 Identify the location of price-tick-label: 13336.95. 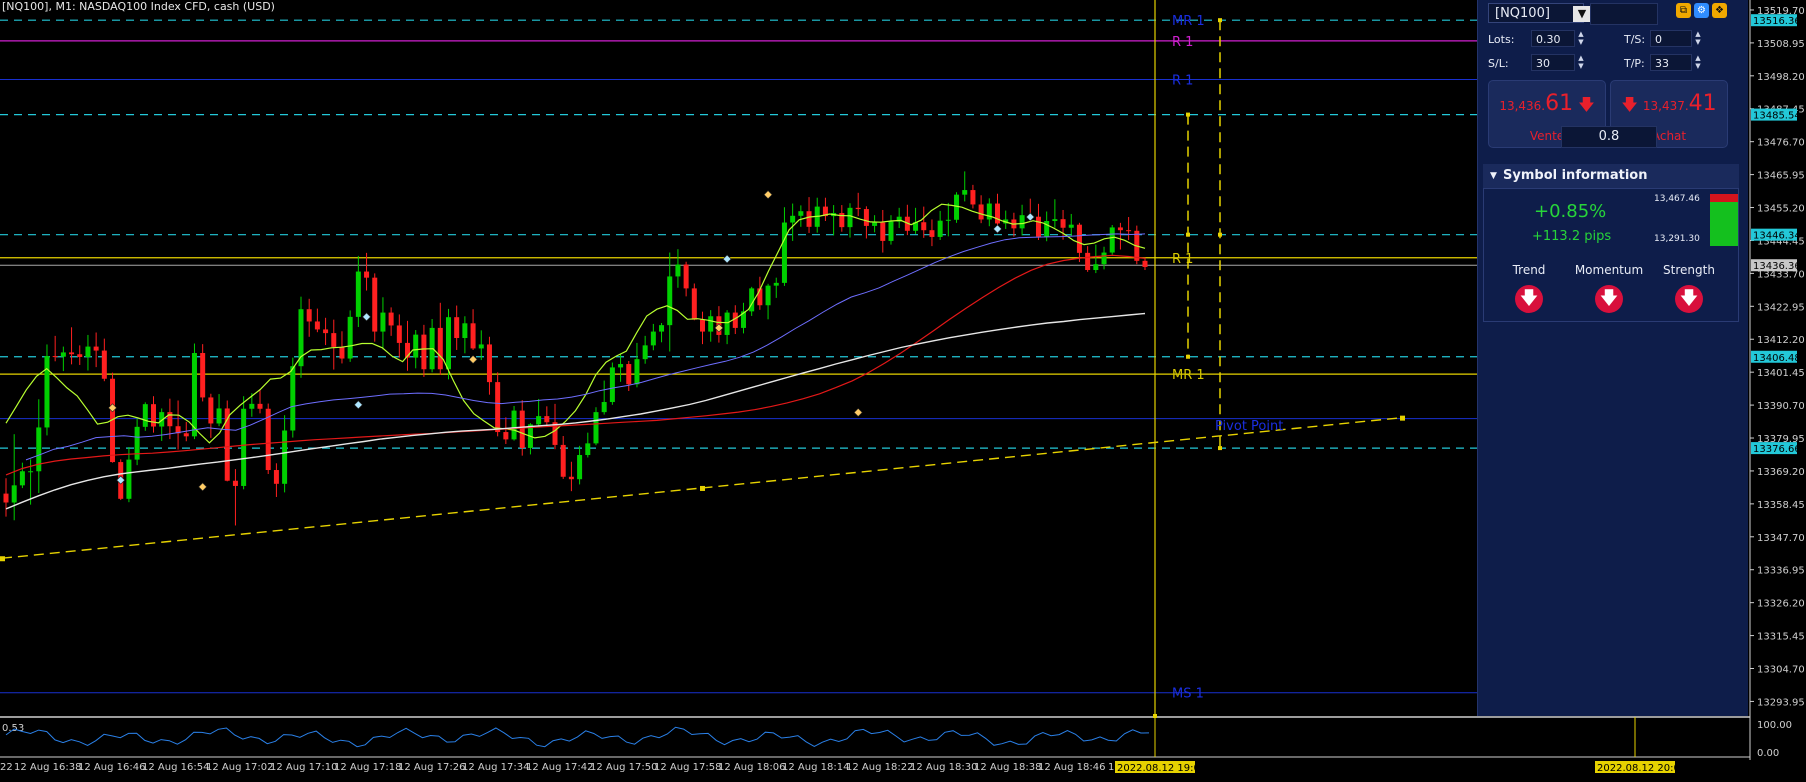
(1781, 571).